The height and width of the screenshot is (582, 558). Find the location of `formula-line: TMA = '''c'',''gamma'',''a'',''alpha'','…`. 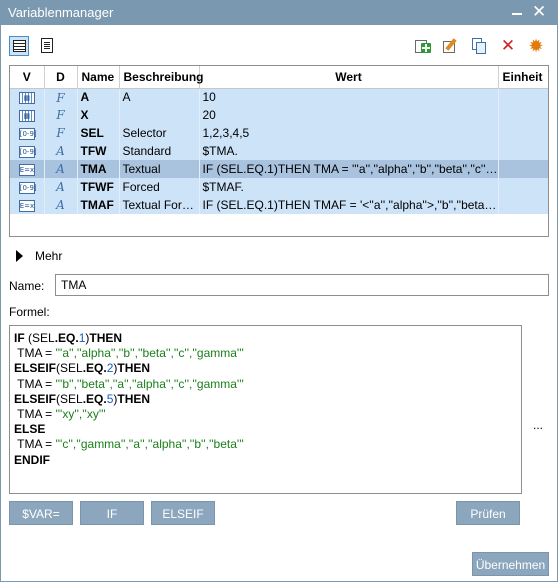

formula-line: TMA = '''c'',''gamma'',''a'',''alpha'','… is located at coordinates (265, 444).